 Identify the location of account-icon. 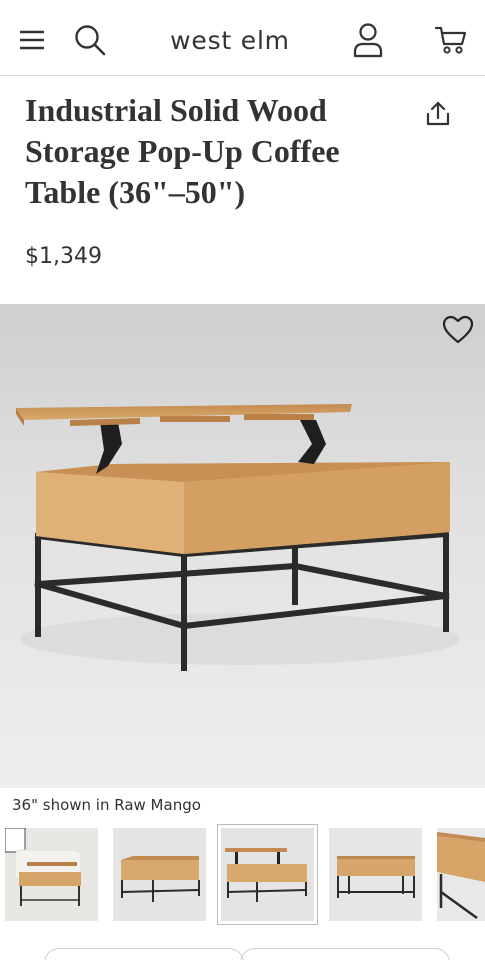
(368, 40).